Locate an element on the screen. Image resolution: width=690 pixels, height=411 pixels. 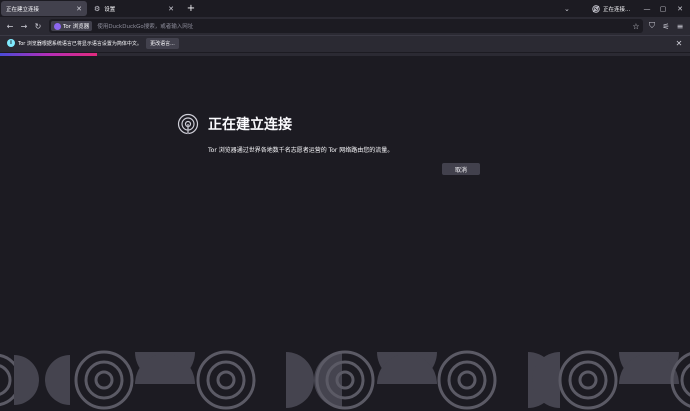
minimize-button: — is located at coordinates (647, 8).